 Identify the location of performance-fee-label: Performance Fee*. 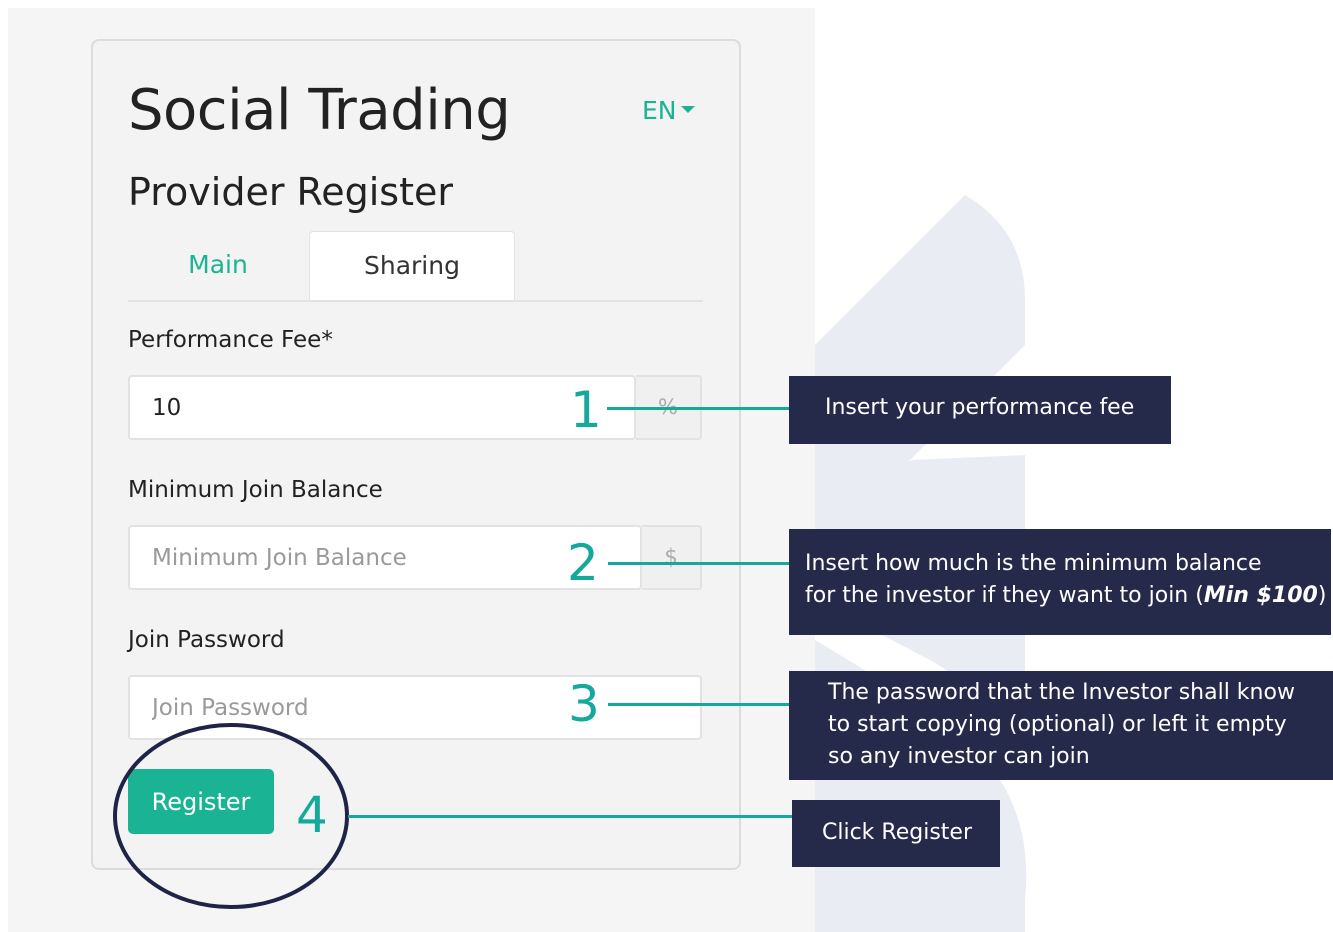
(230, 340).